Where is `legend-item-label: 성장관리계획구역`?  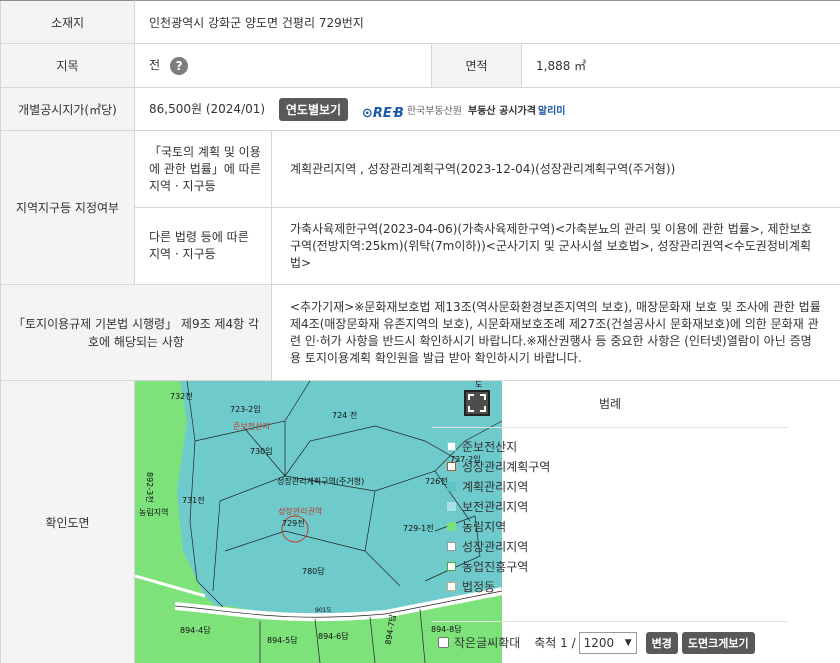 legend-item-label: 성장관리계획구역 is located at coordinates (506, 467).